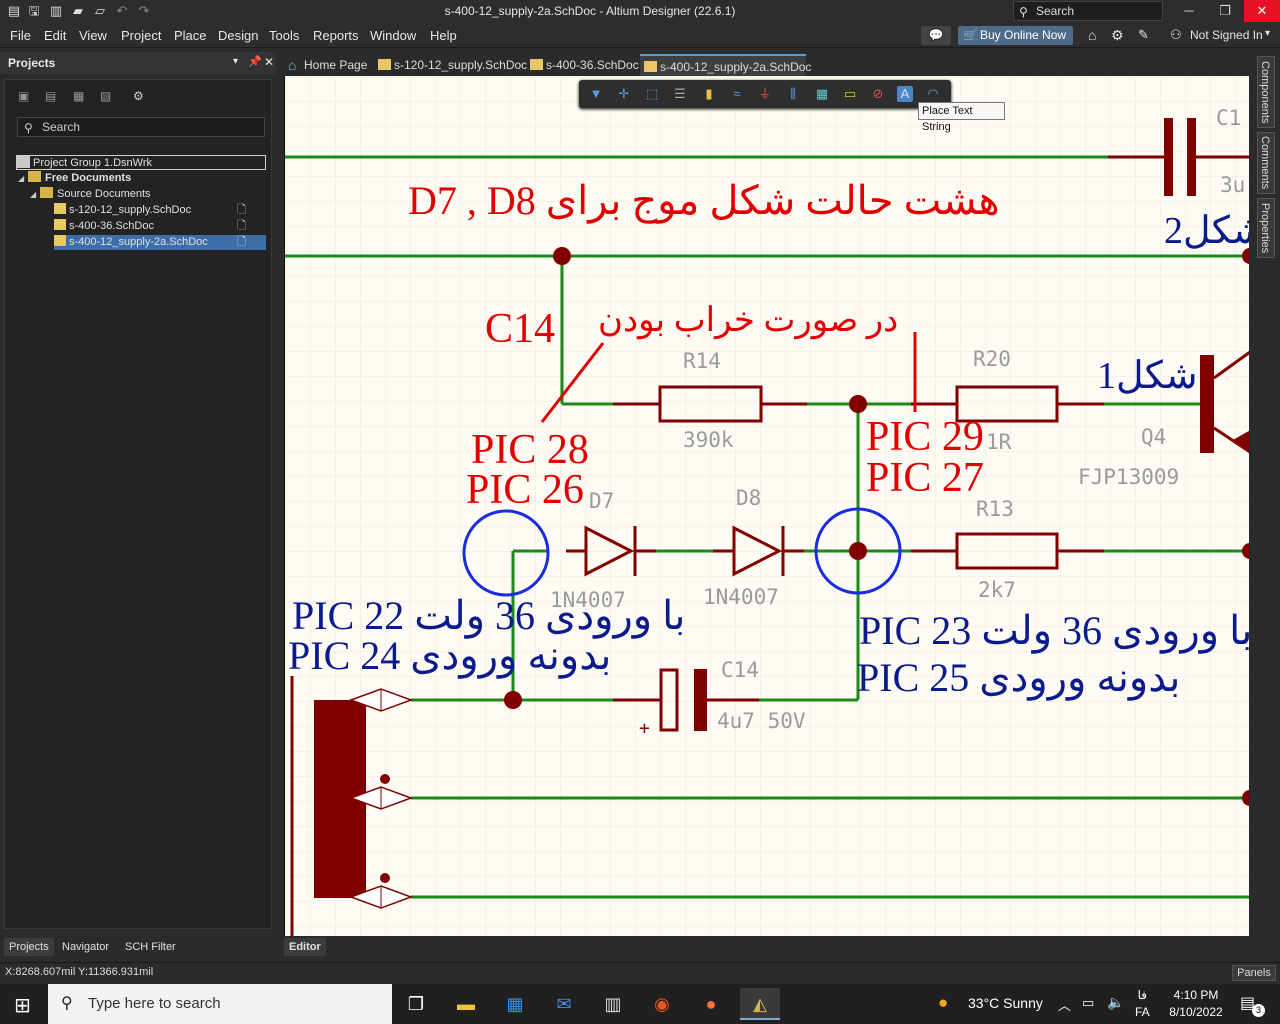  Describe the element at coordinates (925, 478) in the screenshot. I see `annotation-pic27: PIC 27` at that location.